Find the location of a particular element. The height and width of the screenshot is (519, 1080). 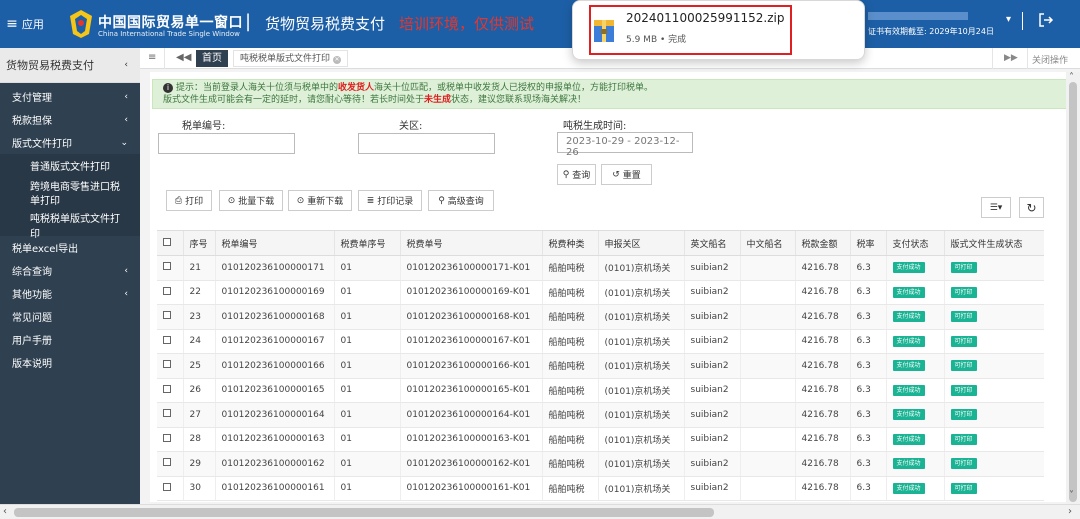

sidebar-item-query: 综合查询 ‹ is located at coordinates (70, 270).